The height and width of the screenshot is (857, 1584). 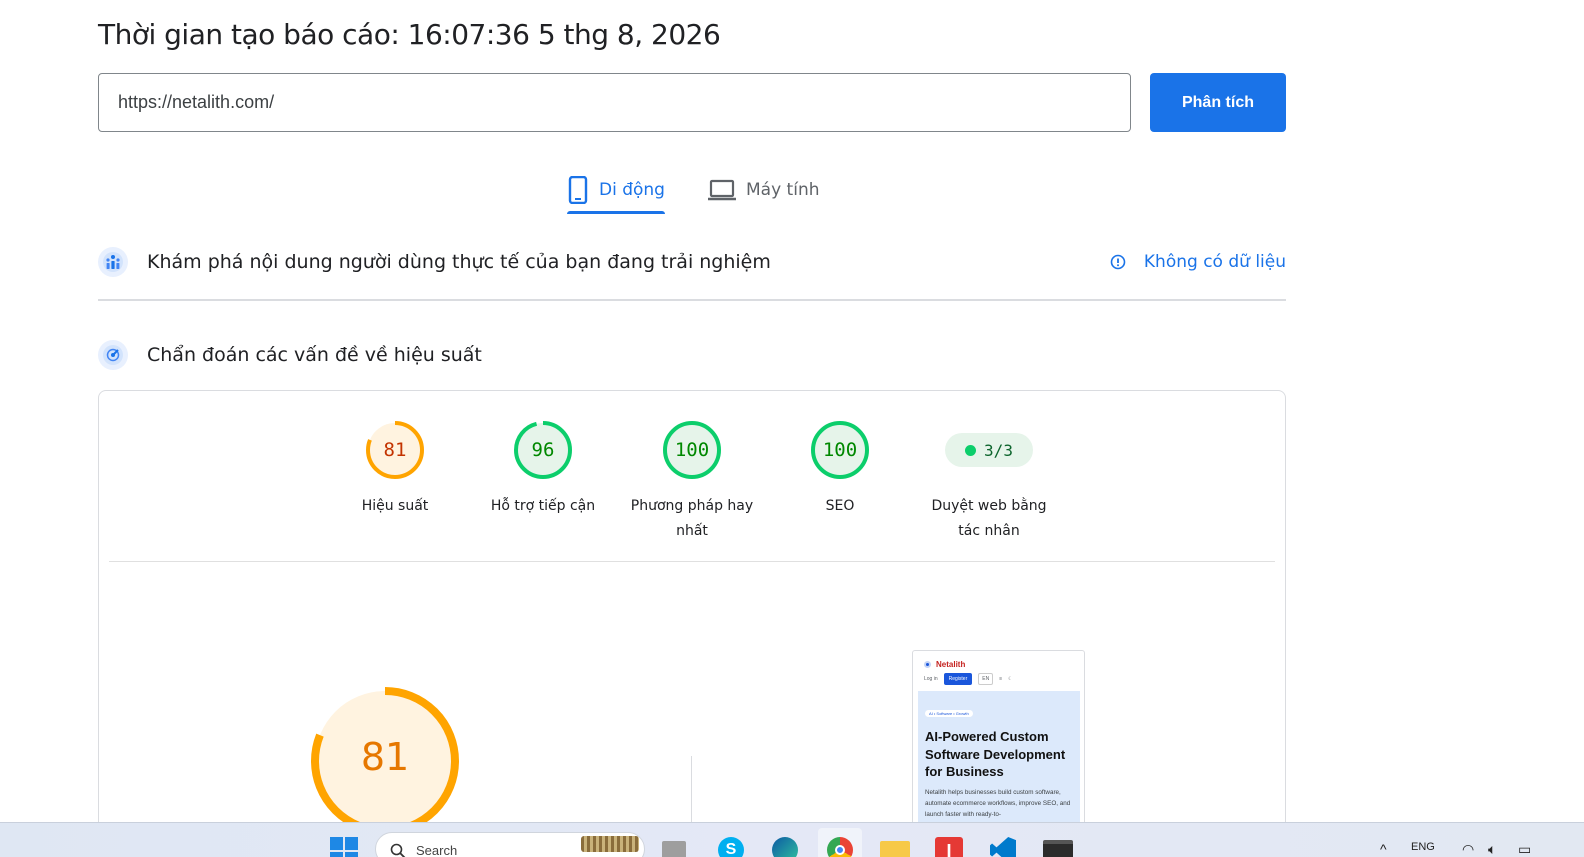 I want to click on preview-login: Log in, so click(x=931, y=679).